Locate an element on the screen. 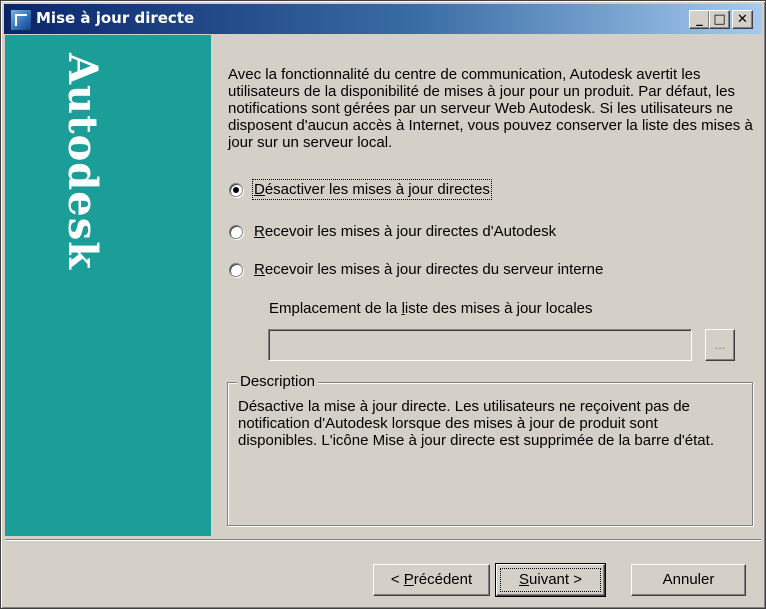  close-icon: ✕ is located at coordinates (742, 19).